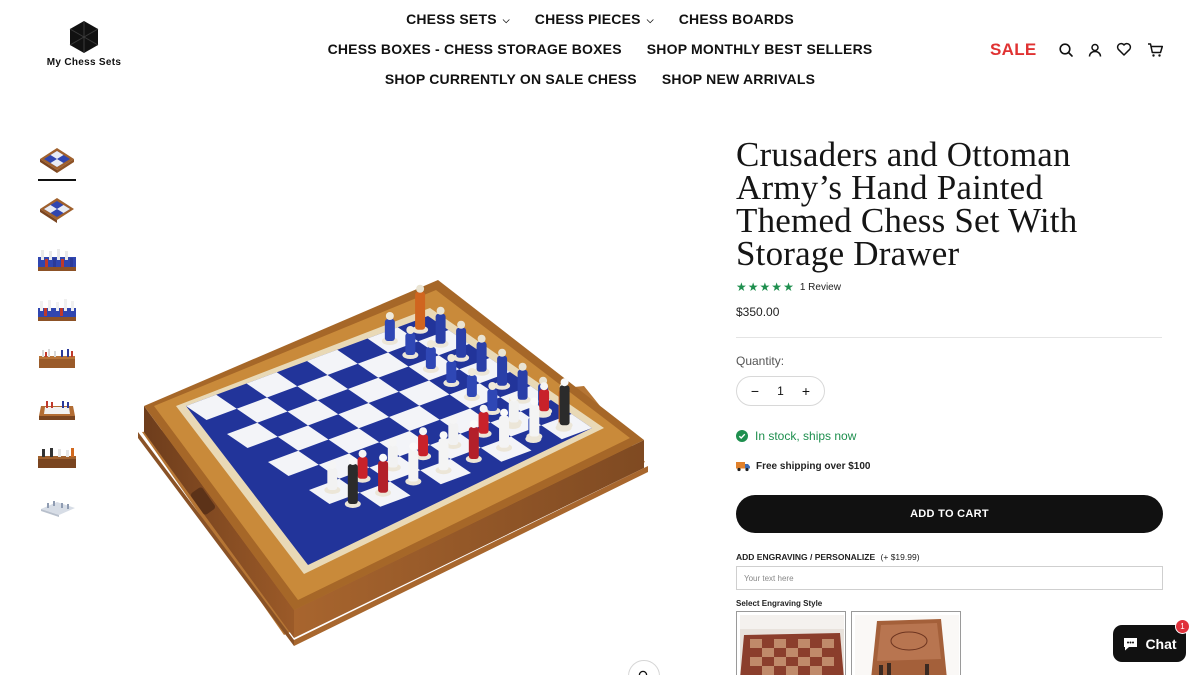  What do you see at coordinates (900, 557) in the screenshot?
I see `engraving-price: (+ $19.99)` at bounding box center [900, 557].